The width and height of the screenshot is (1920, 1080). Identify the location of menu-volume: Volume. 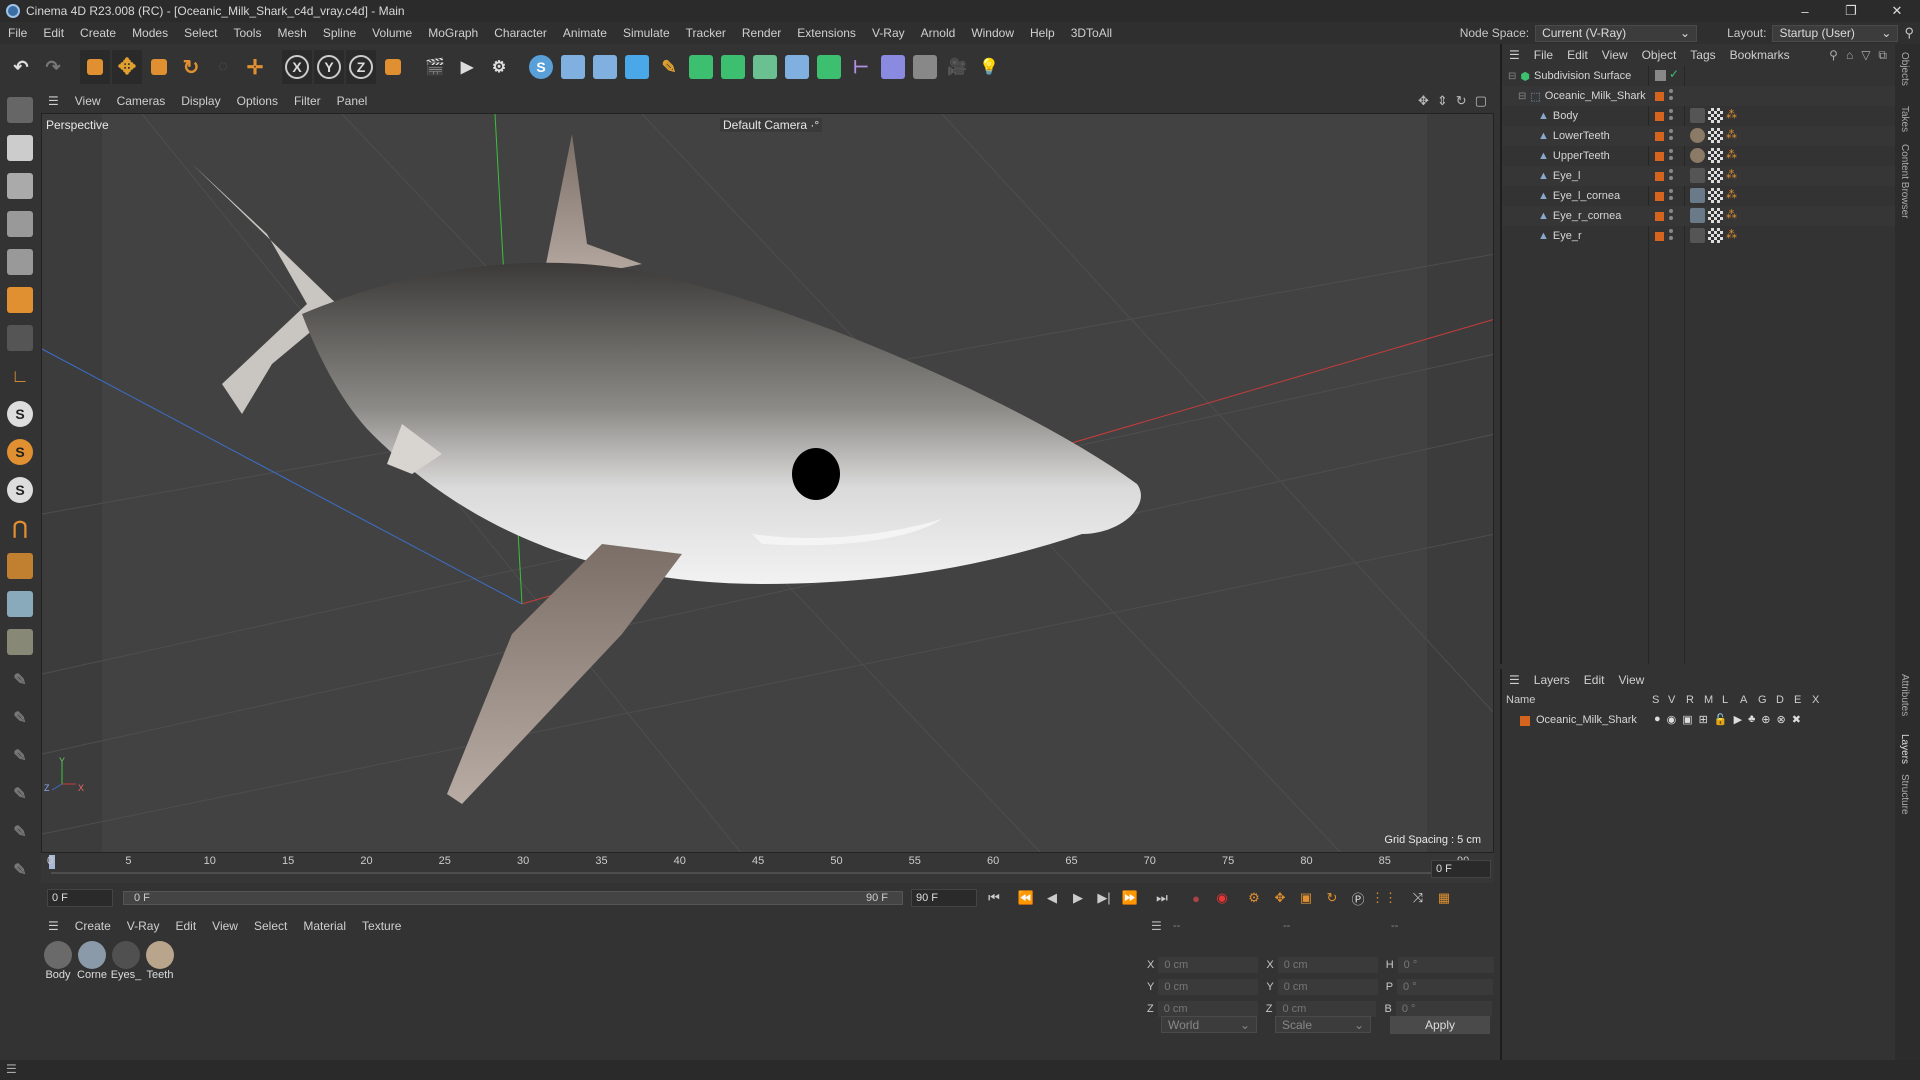
(392, 33).